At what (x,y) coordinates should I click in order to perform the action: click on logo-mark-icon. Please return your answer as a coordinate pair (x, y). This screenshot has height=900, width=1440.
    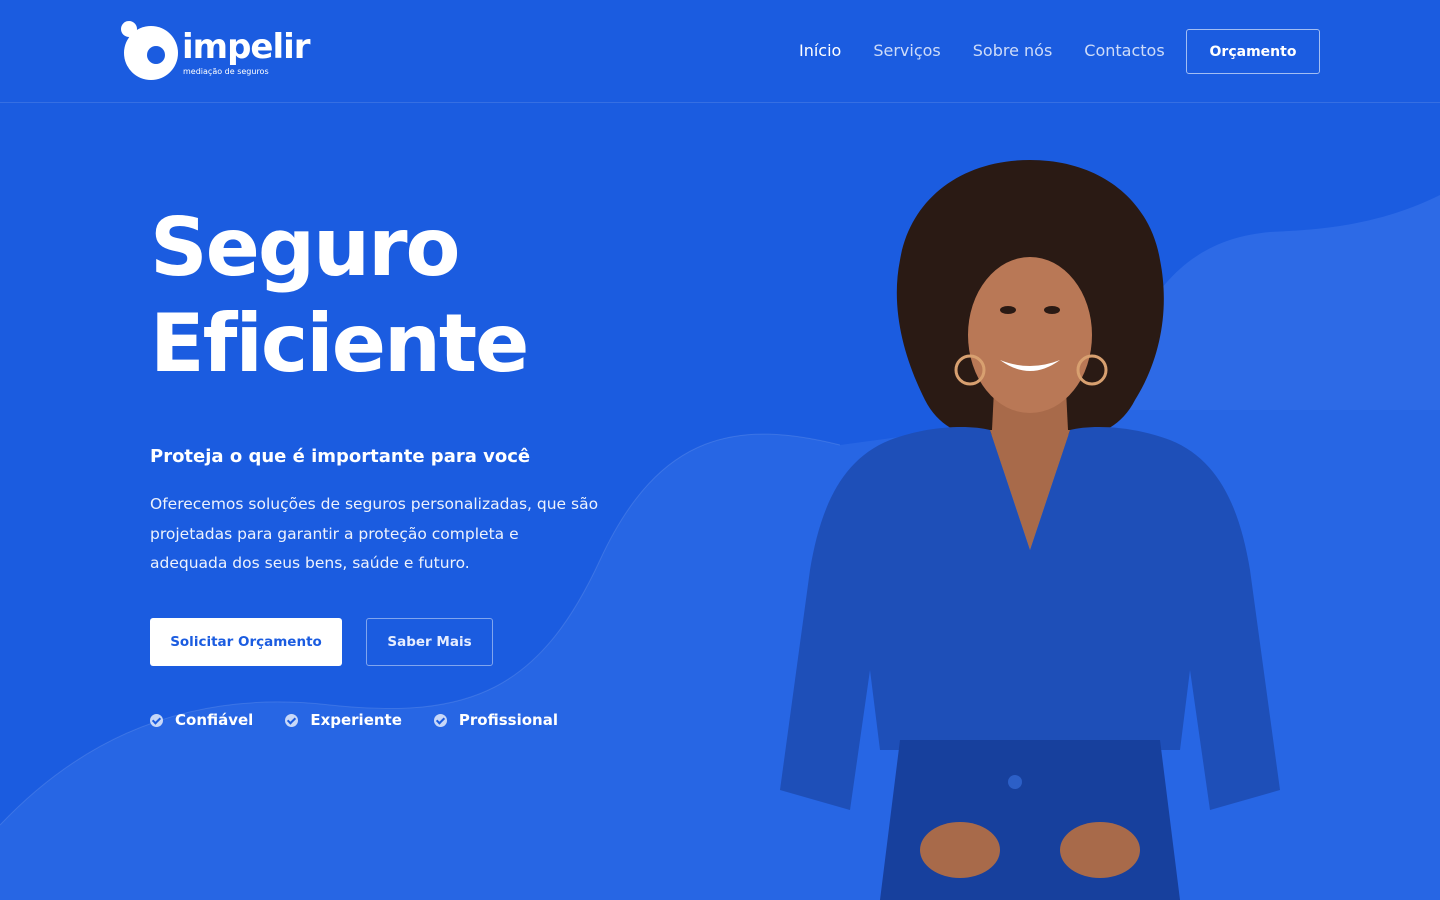
    Looking at the image, I should click on (149, 50).